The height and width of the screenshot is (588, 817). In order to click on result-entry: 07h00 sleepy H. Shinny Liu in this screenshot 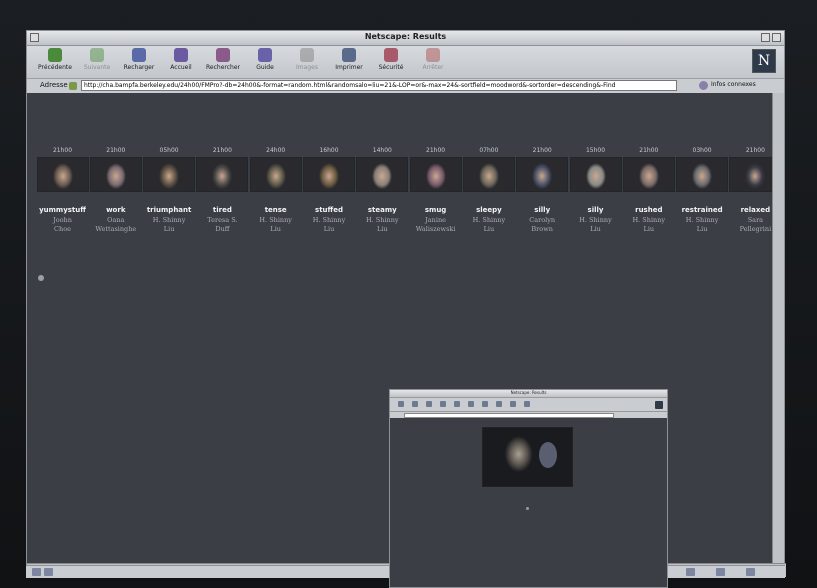, I will do `click(488, 190)`.